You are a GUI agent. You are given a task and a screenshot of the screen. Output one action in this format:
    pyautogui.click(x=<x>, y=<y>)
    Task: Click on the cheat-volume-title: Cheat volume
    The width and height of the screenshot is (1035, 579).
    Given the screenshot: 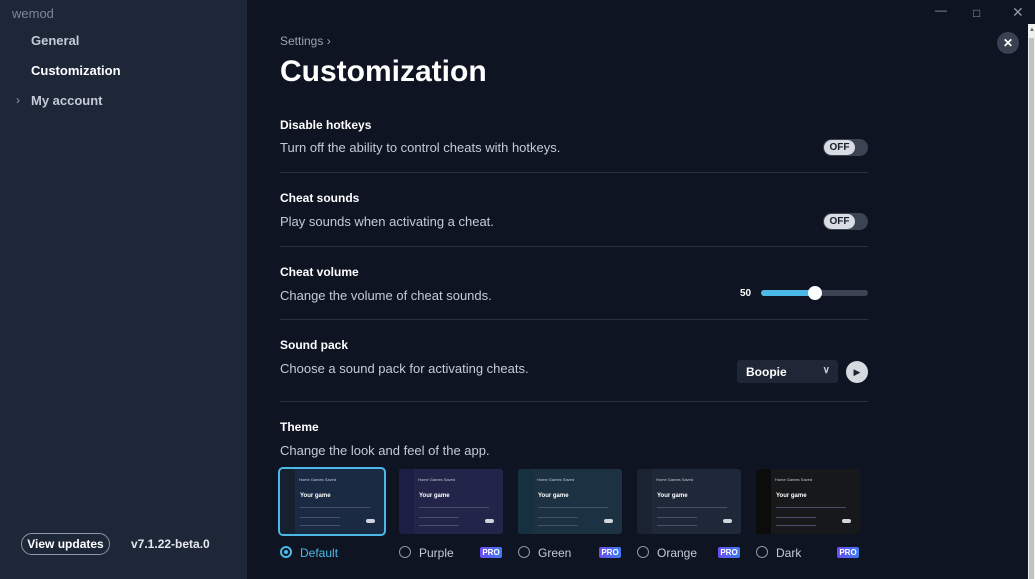 What is the action you would take?
    pyautogui.click(x=319, y=272)
    